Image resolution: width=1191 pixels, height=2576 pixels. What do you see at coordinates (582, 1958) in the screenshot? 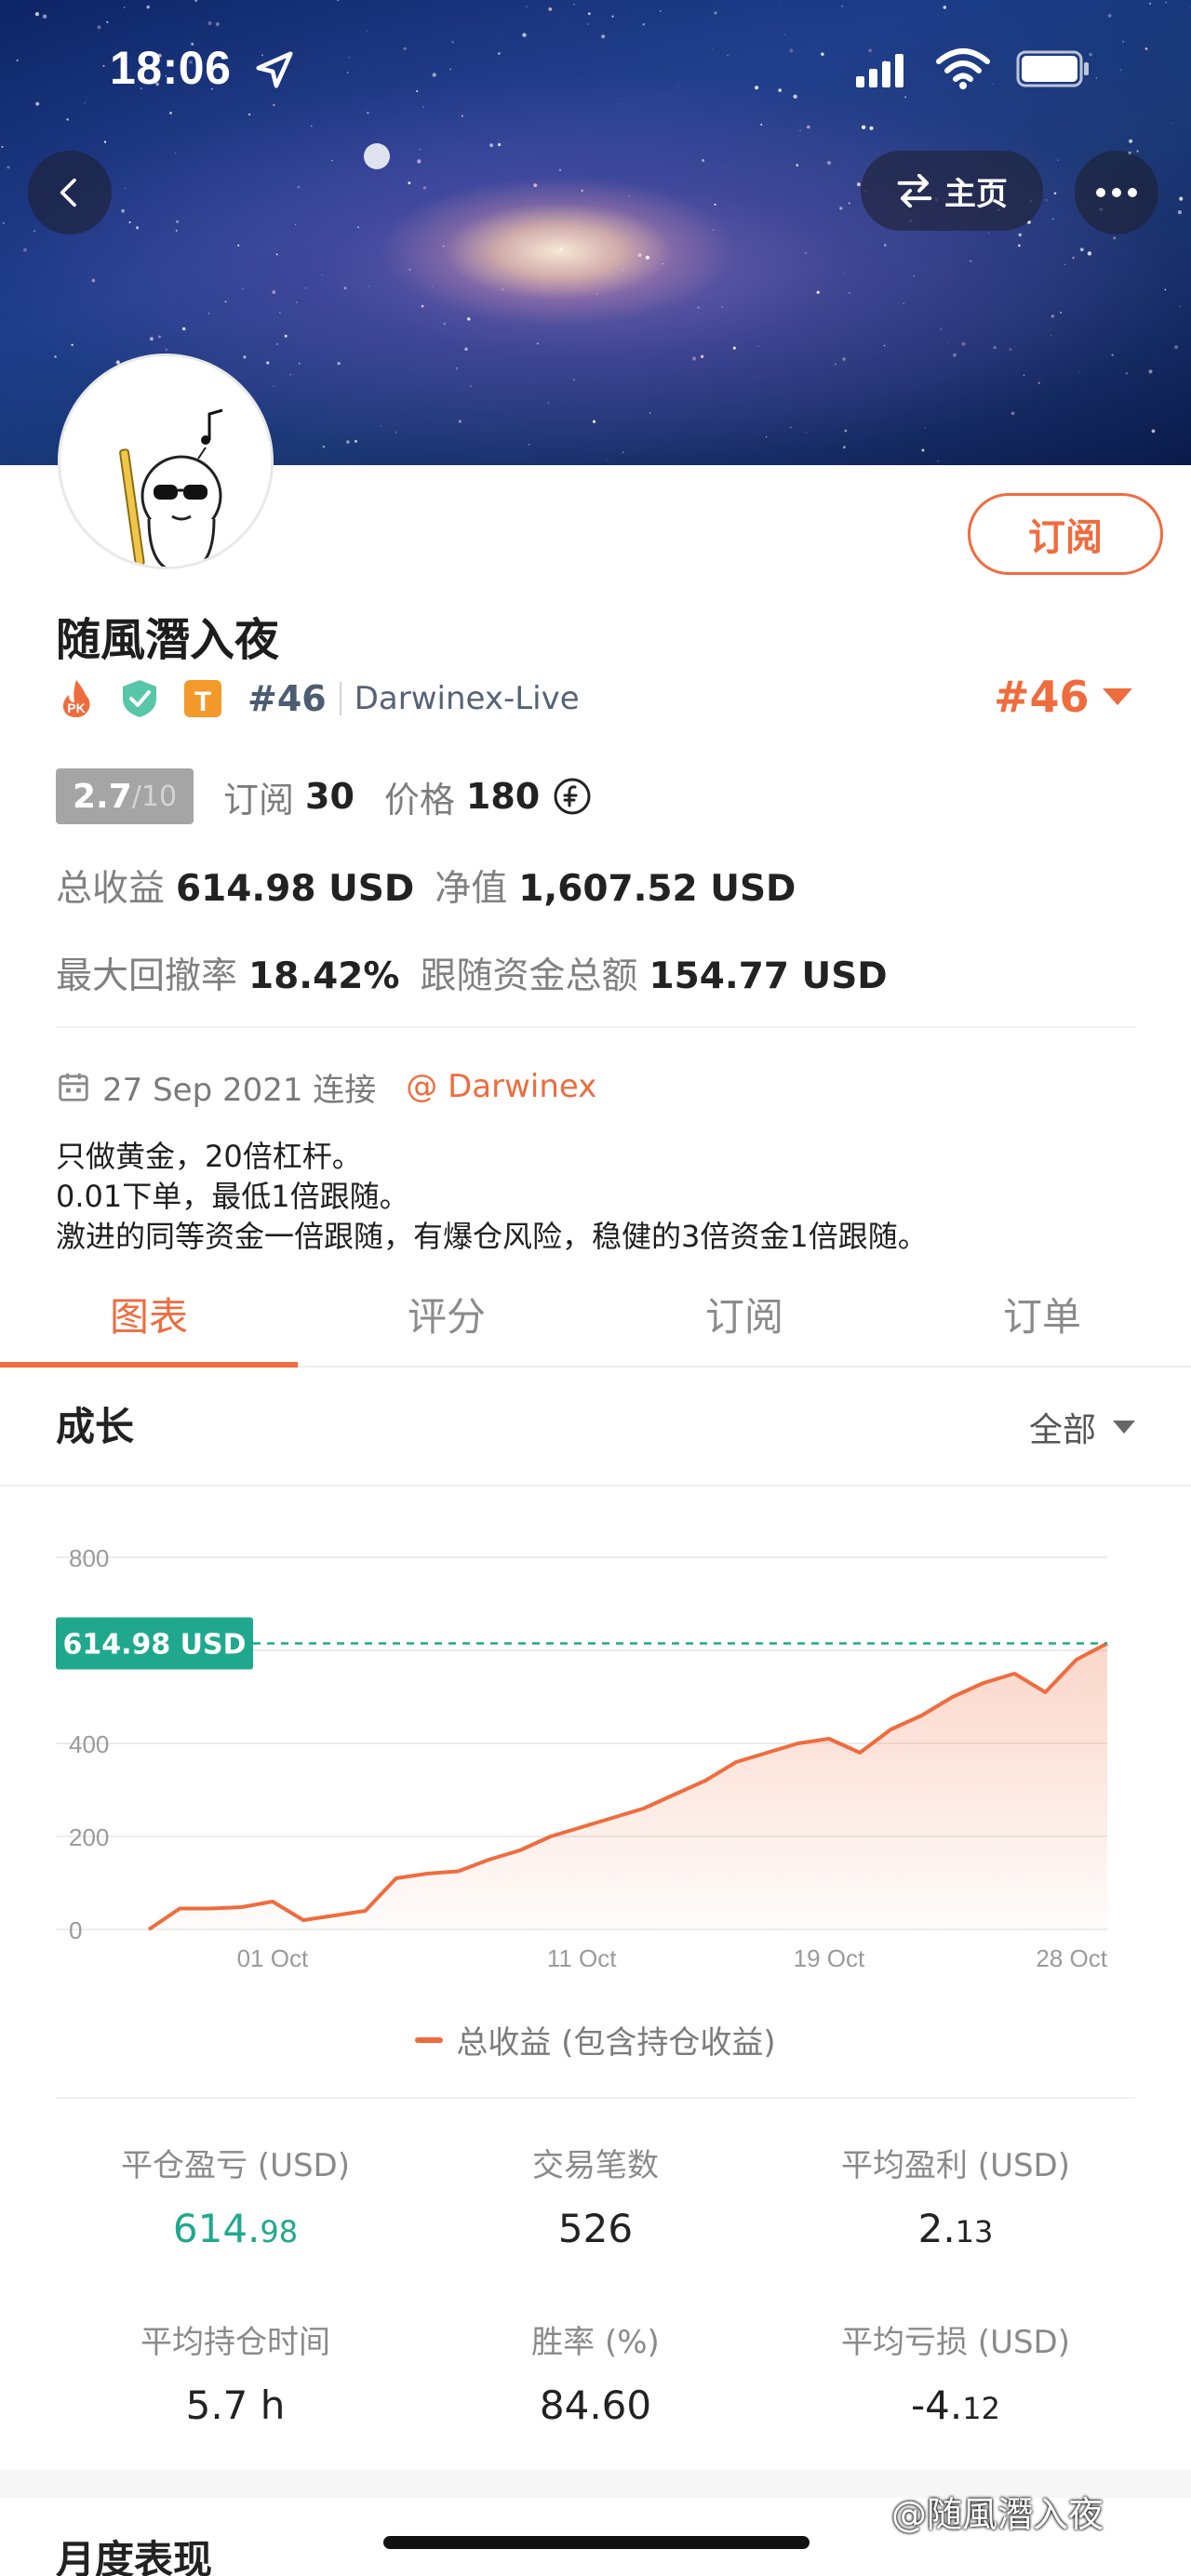
I see `x-tick-label: 11 Oct` at bounding box center [582, 1958].